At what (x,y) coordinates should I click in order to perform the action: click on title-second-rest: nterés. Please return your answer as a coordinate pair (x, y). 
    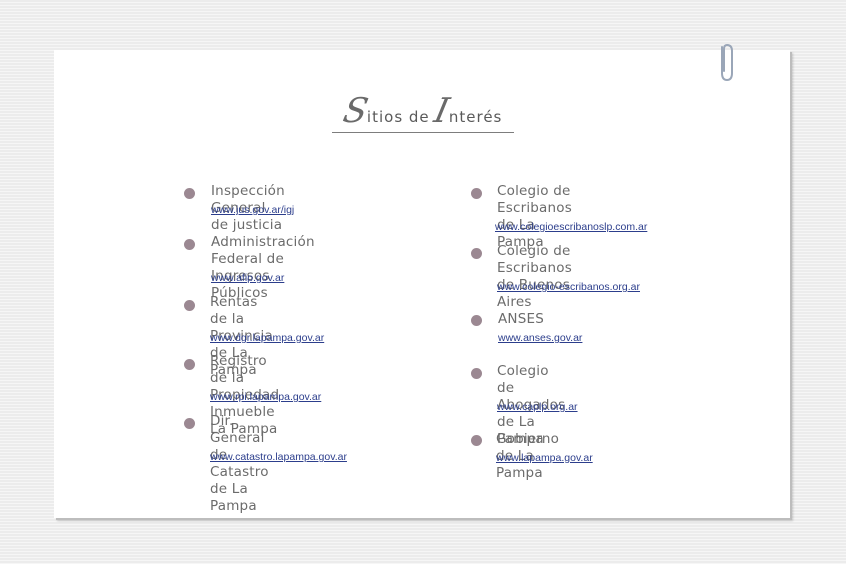
    Looking at the image, I should click on (475, 117).